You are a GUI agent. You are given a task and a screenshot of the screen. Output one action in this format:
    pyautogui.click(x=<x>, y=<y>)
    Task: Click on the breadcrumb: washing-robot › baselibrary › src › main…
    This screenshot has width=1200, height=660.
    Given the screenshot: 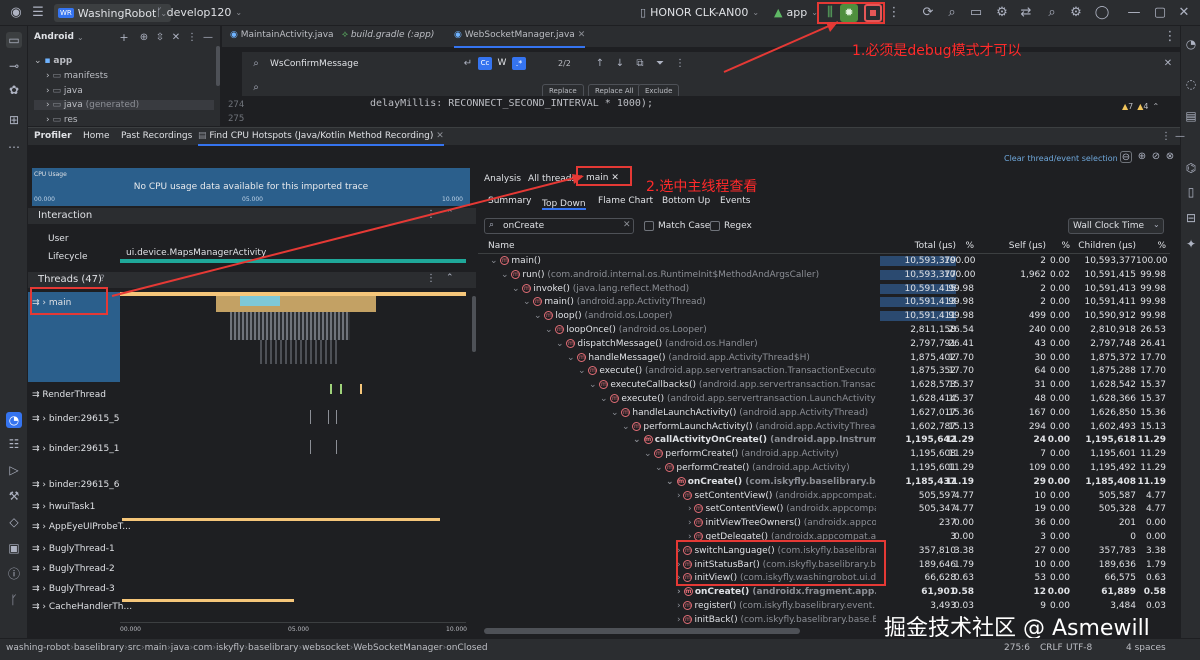 What is the action you would take?
    pyautogui.click(x=247, y=648)
    